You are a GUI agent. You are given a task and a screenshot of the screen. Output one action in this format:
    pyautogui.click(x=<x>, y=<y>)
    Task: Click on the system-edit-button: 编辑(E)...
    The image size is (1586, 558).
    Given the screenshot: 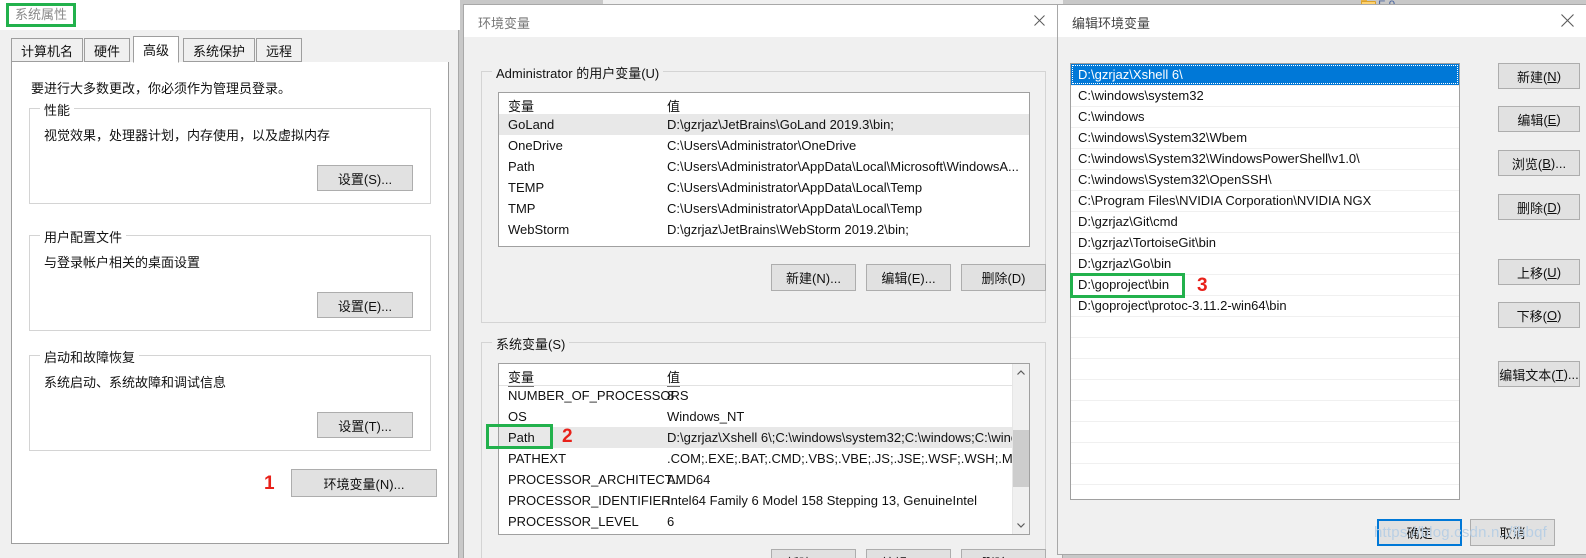 What is the action you would take?
    pyautogui.click(x=908, y=553)
    